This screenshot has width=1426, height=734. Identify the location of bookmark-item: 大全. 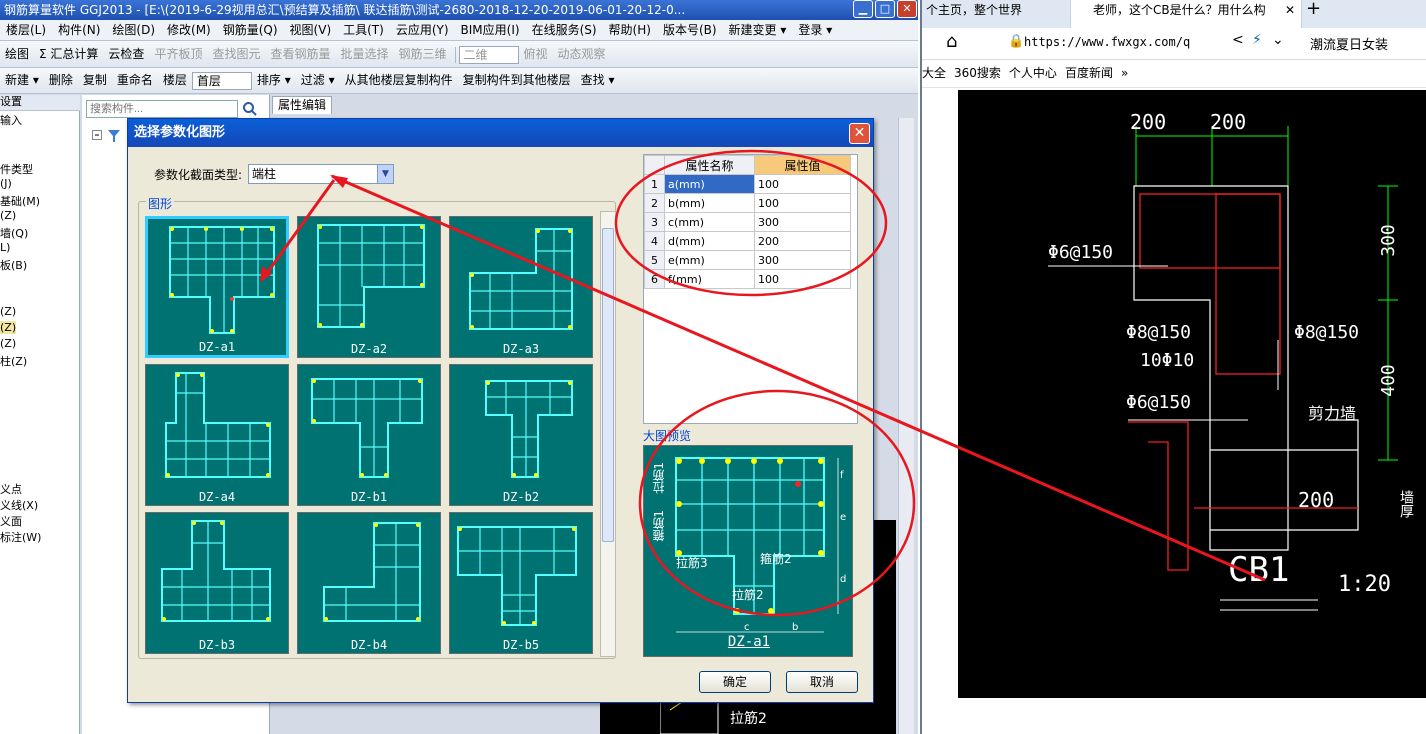
(934, 73).